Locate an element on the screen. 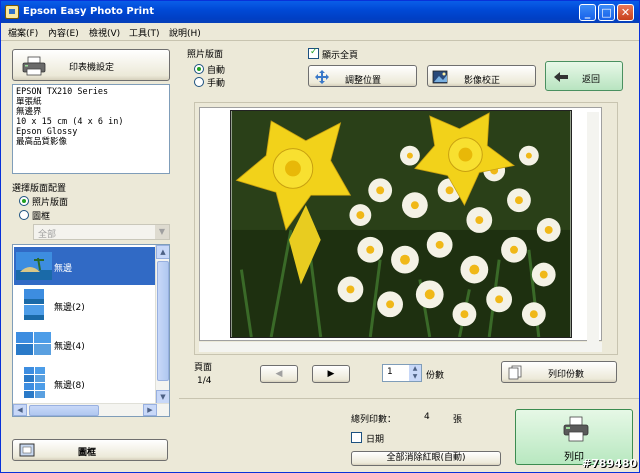 This screenshot has width=640, height=473. back-label: 返回 is located at coordinates (591, 80).